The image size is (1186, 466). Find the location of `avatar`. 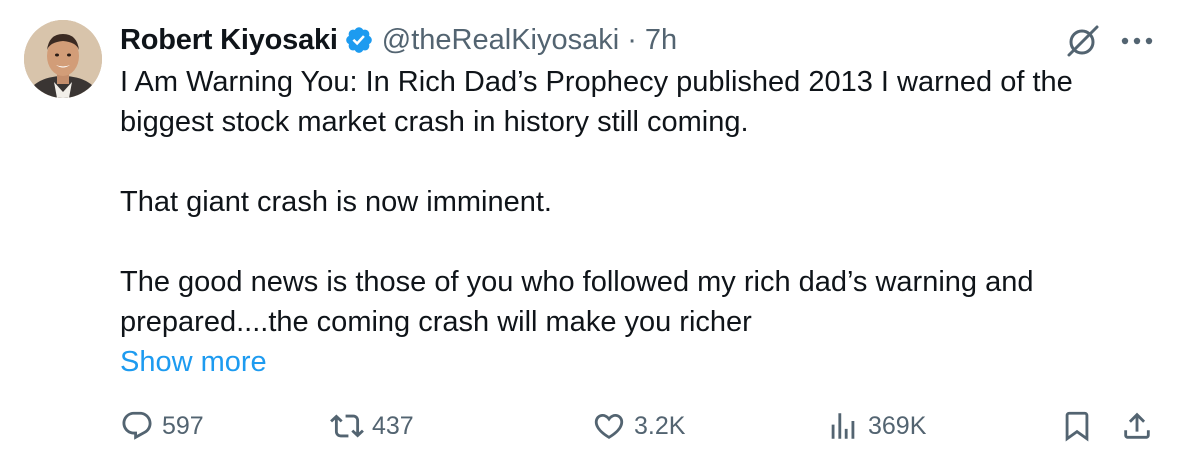

avatar is located at coordinates (63, 59).